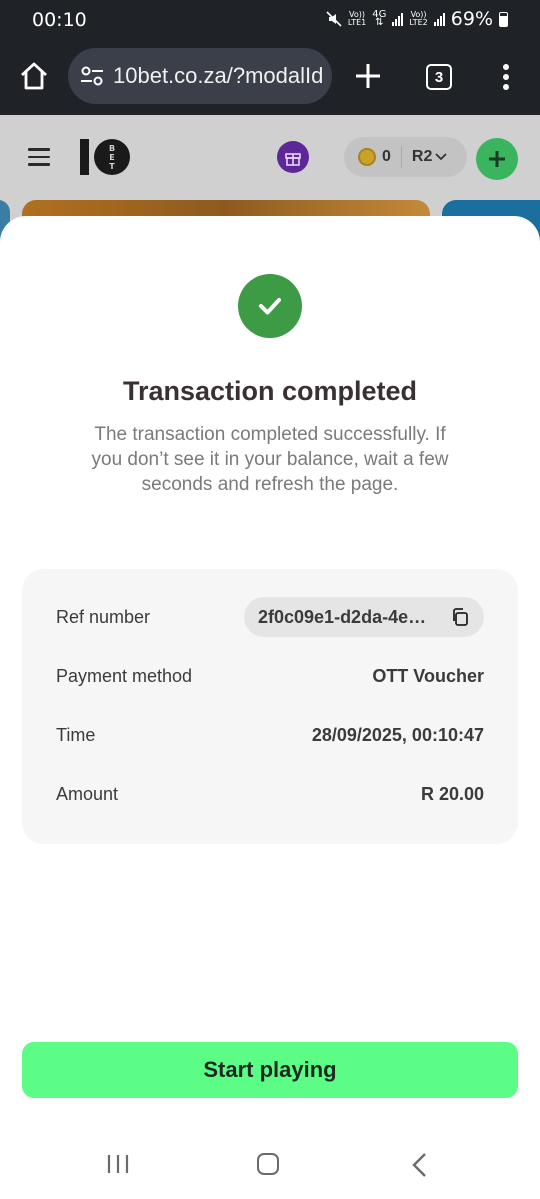 Image resolution: width=540 pixels, height=1199 pixels. I want to click on brand-logo: B E T, so click(105, 157).